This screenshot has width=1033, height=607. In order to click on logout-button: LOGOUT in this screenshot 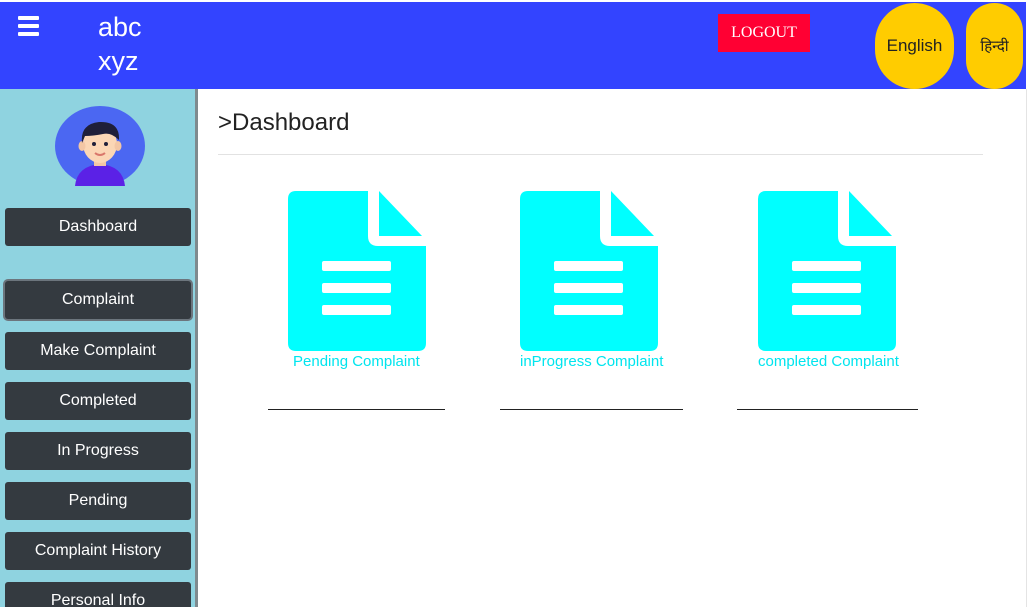, I will do `click(764, 33)`.